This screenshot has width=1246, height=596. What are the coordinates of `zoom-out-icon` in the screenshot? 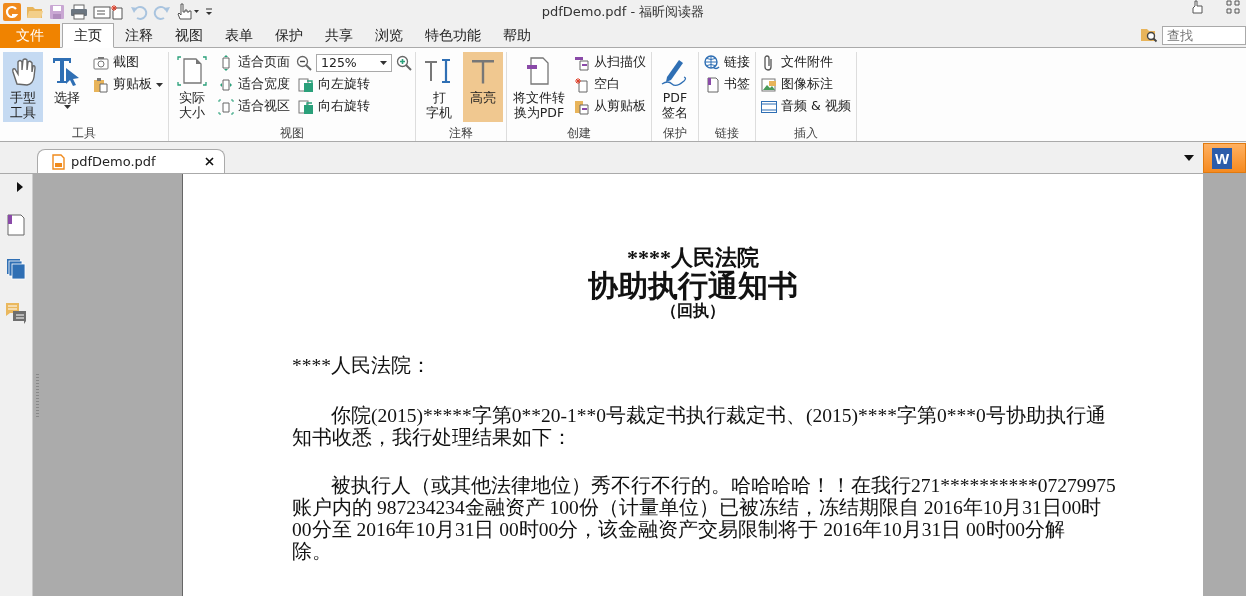 It's located at (304, 62).